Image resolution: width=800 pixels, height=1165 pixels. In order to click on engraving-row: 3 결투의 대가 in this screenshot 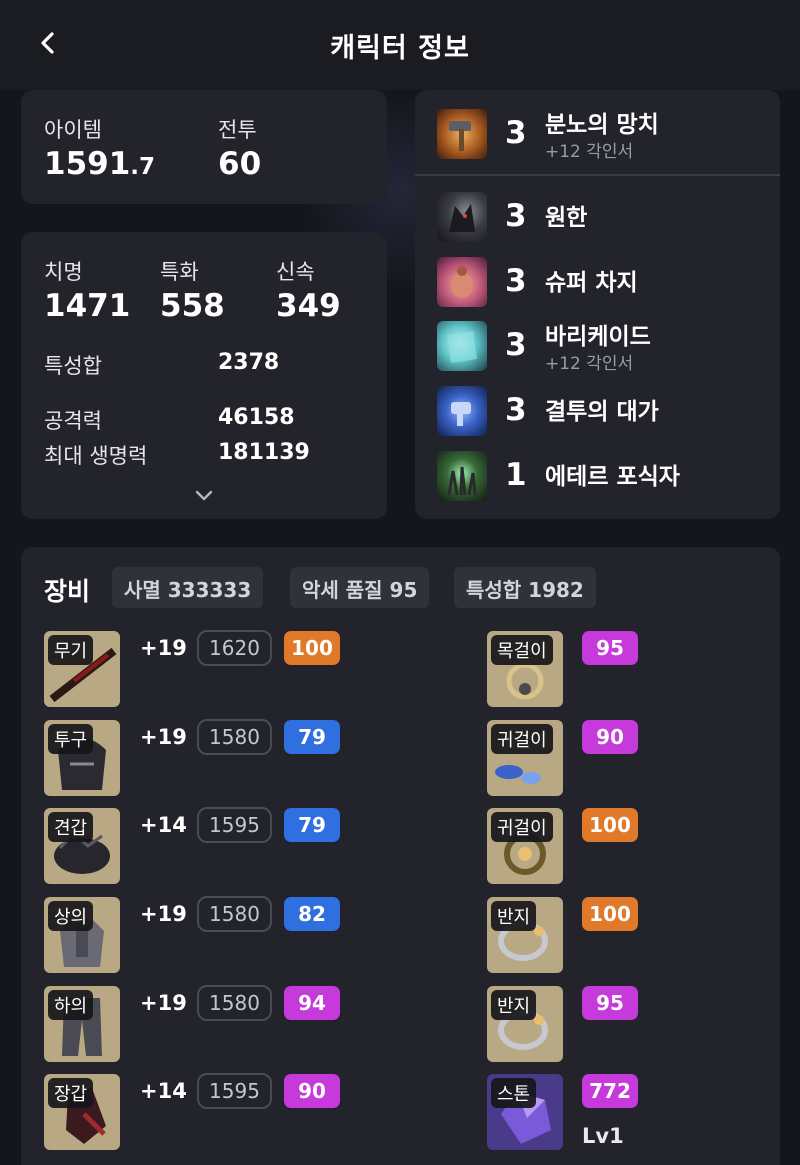, I will do `click(597, 410)`.